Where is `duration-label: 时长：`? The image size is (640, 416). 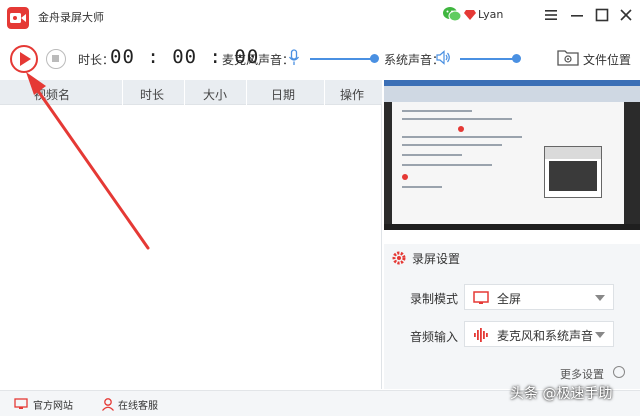 duration-label: 时长： is located at coordinates (96, 60).